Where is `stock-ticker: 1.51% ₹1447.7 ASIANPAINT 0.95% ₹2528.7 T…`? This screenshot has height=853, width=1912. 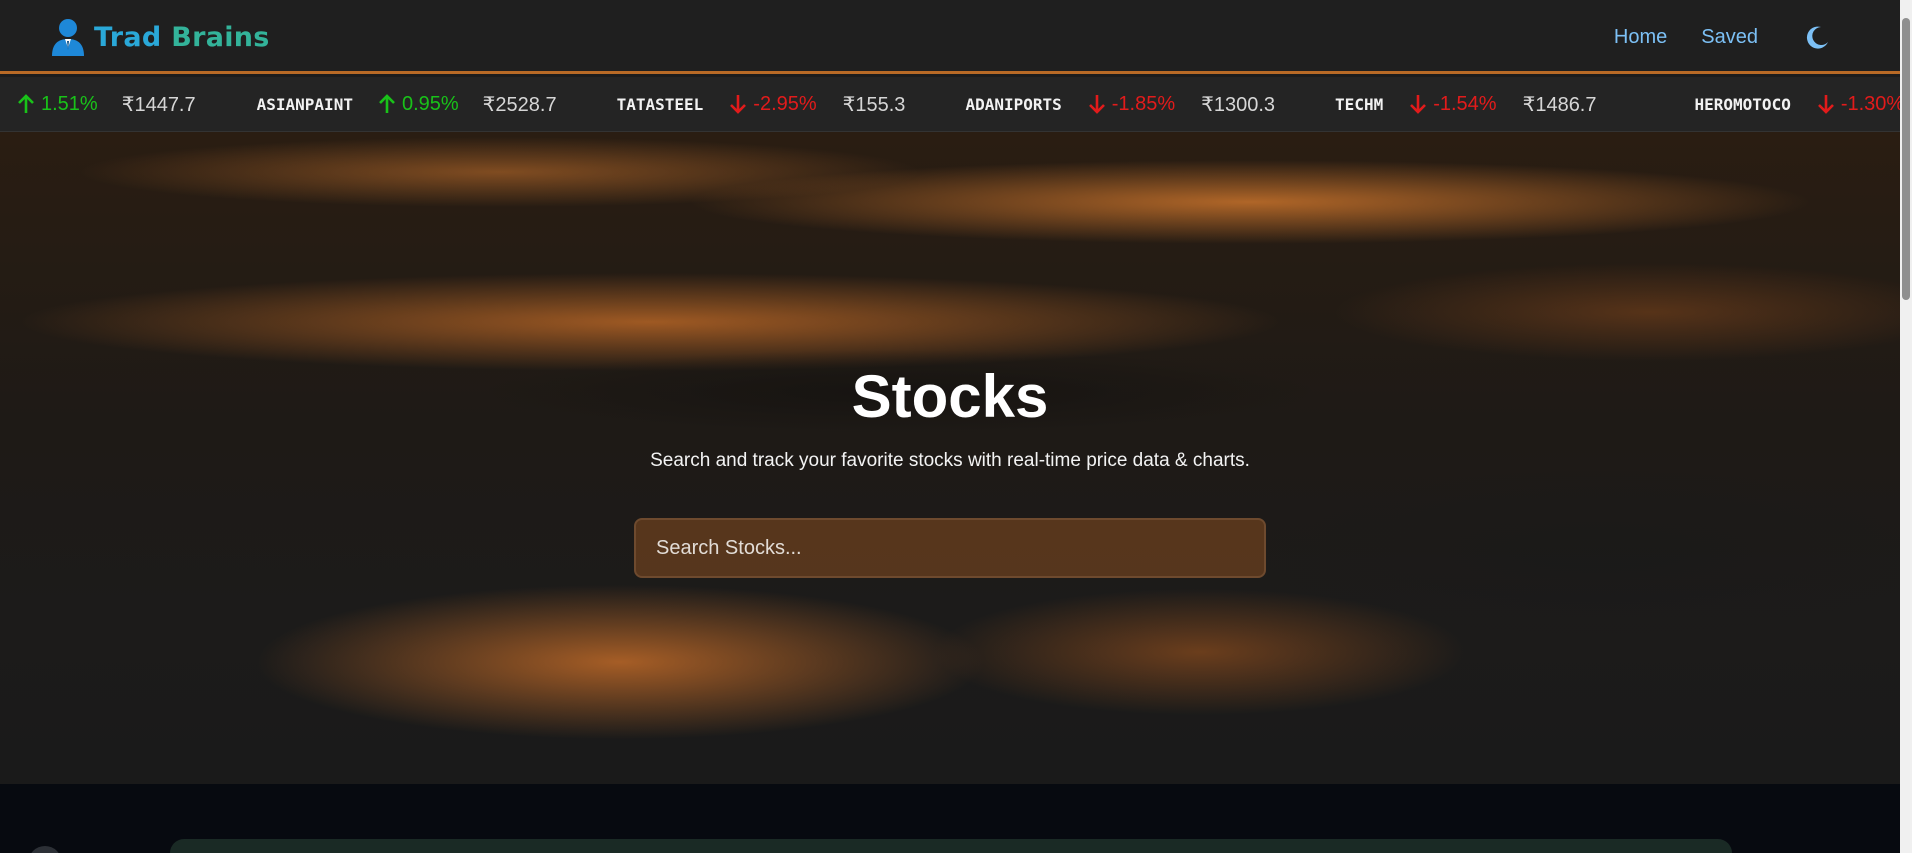 stock-ticker: 1.51% ₹1447.7 ASIANPAINT 0.95% ₹2528.7 T… is located at coordinates (950, 104).